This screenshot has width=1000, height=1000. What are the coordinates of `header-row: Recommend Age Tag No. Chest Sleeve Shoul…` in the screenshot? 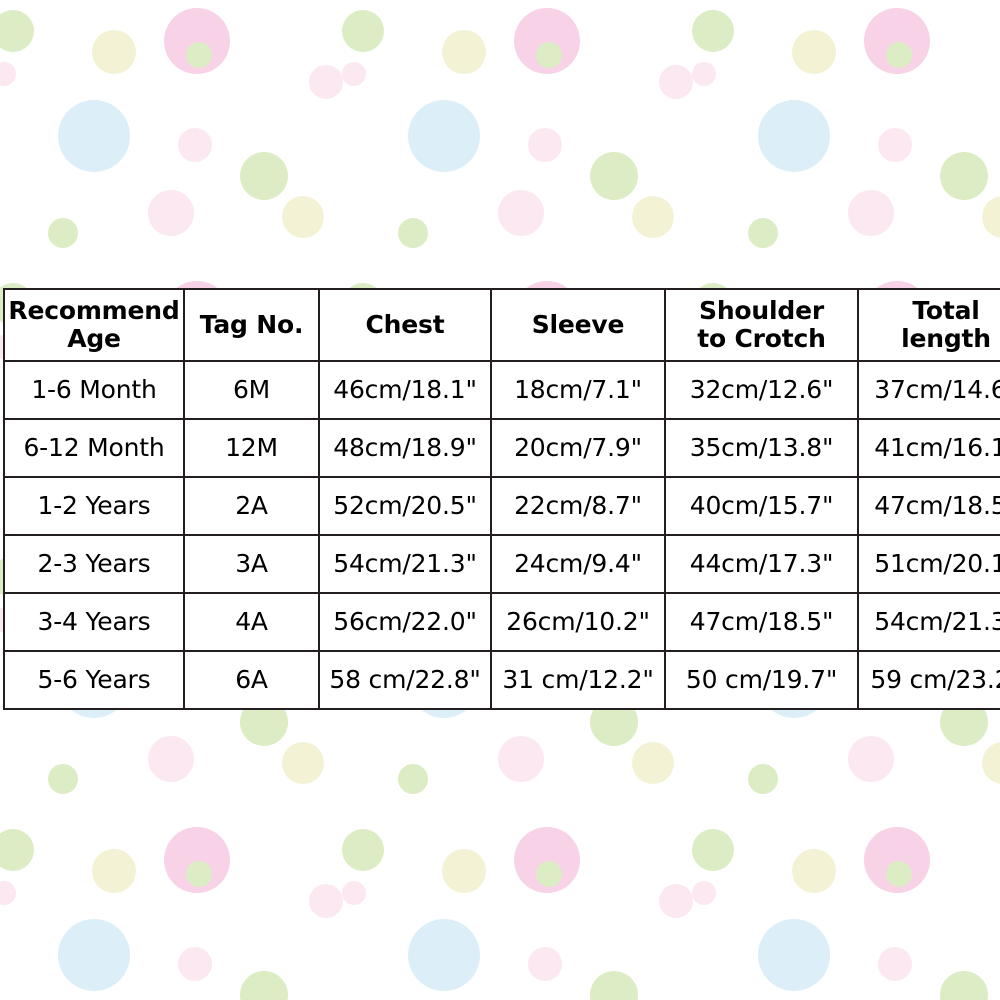 It's located at (501, 325).